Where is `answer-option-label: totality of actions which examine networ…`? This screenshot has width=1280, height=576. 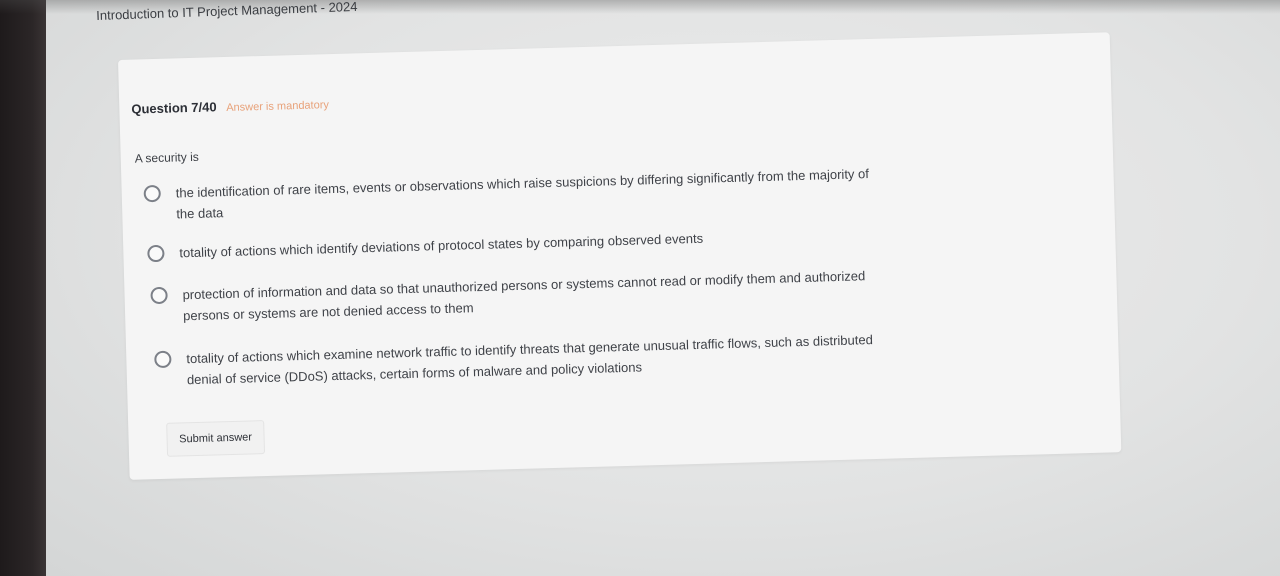 answer-option-label: totality of actions which examine networ… is located at coordinates (530, 360).